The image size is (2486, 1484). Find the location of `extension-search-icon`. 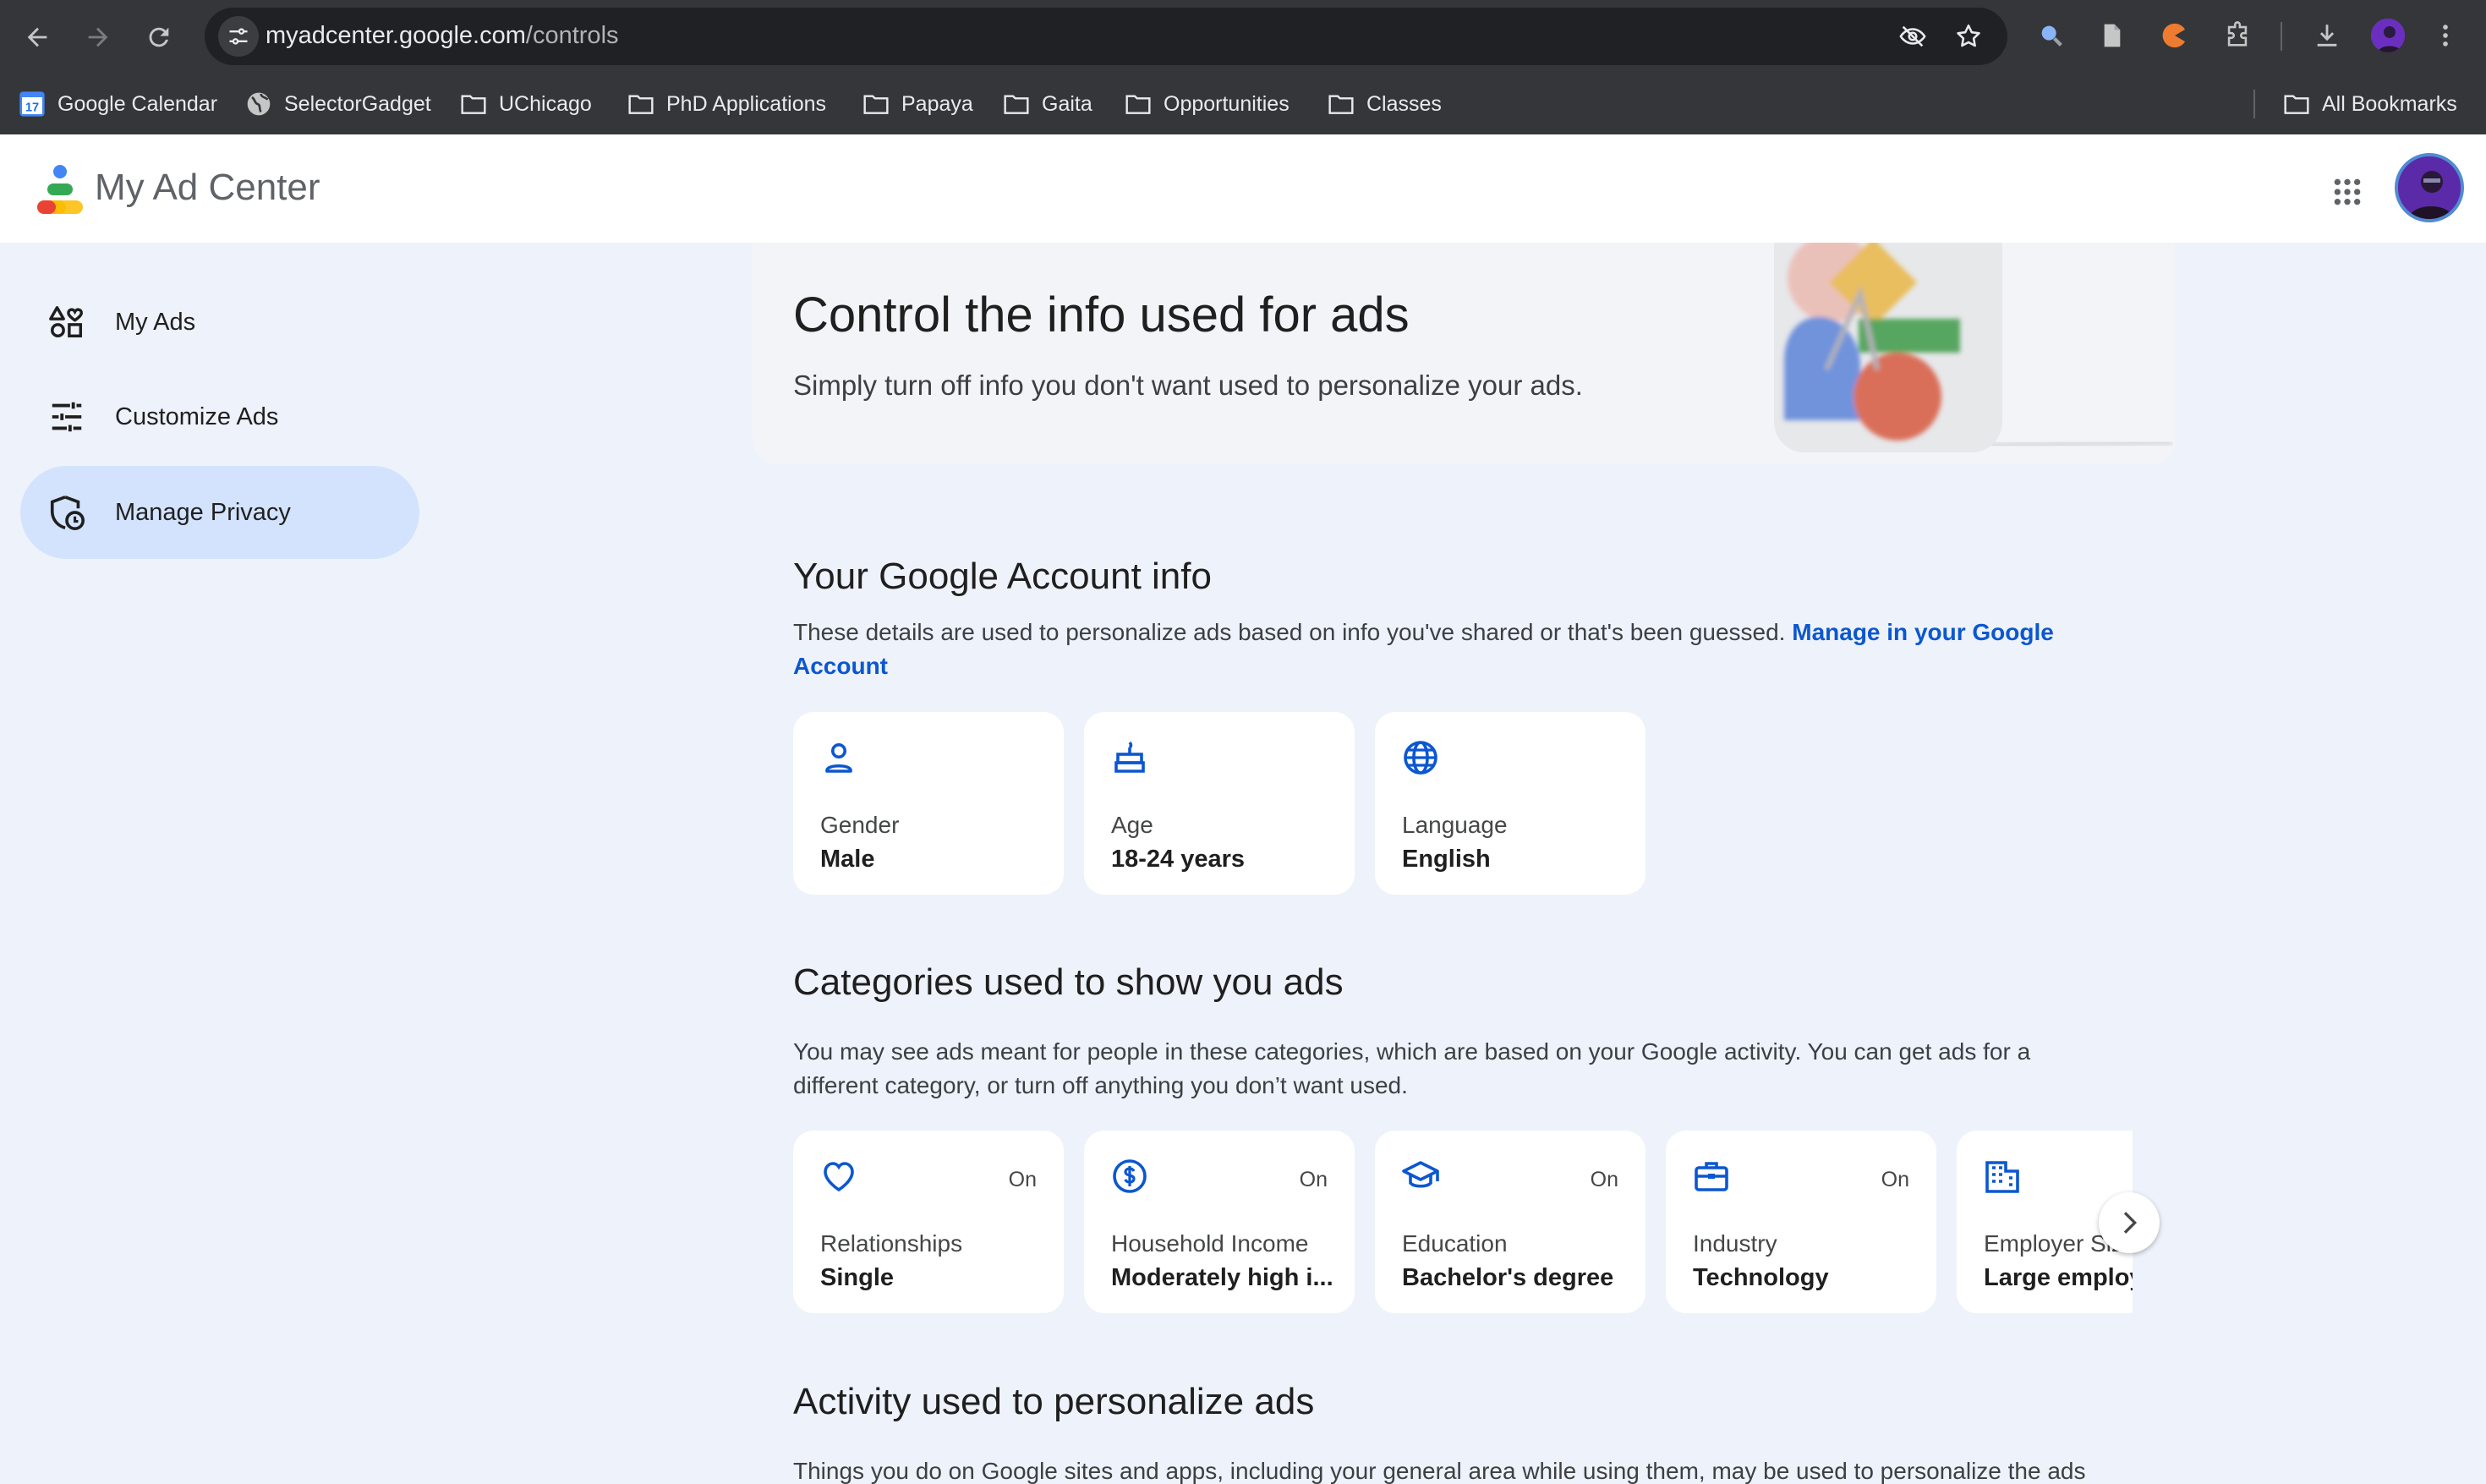

extension-search-icon is located at coordinates (2051, 35).